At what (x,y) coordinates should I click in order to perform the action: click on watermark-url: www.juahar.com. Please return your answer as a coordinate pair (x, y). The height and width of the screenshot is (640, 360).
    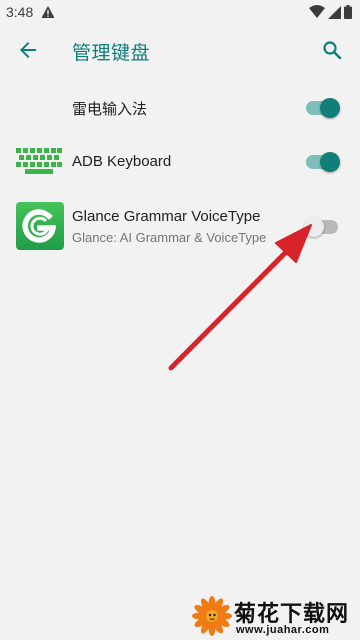
    Looking at the image, I should click on (283, 630).